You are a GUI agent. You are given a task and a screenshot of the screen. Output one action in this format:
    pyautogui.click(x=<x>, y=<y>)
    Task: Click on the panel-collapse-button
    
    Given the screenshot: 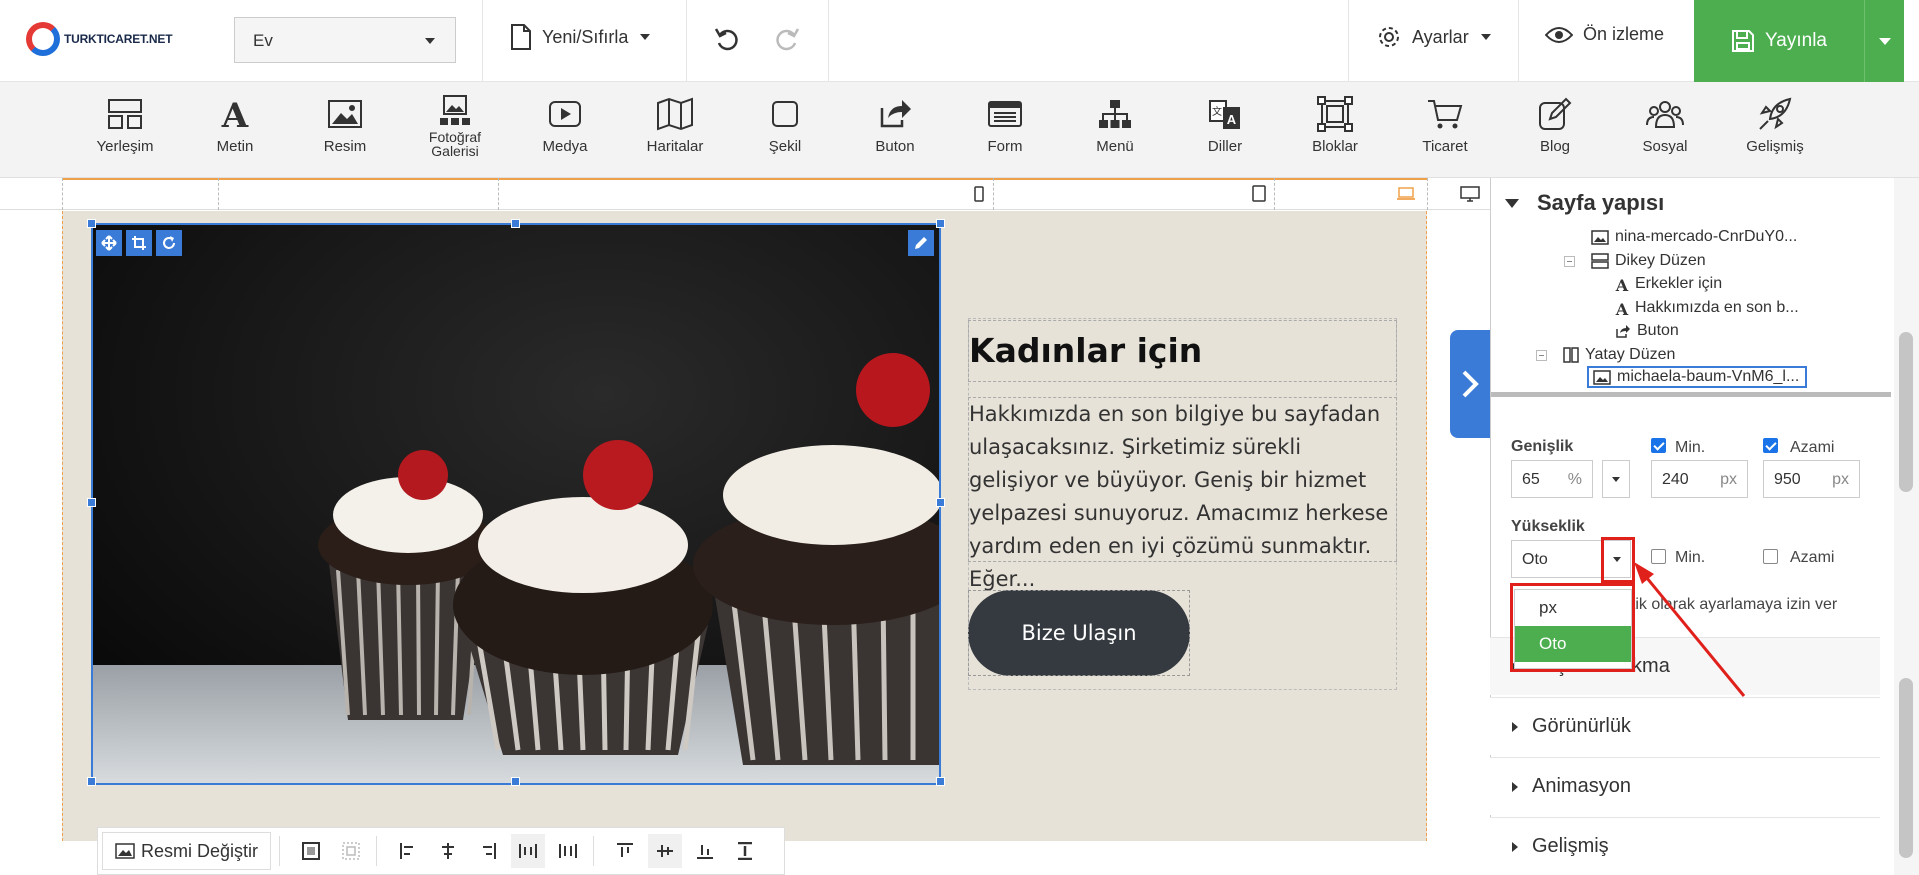 What is the action you would take?
    pyautogui.click(x=1470, y=384)
    